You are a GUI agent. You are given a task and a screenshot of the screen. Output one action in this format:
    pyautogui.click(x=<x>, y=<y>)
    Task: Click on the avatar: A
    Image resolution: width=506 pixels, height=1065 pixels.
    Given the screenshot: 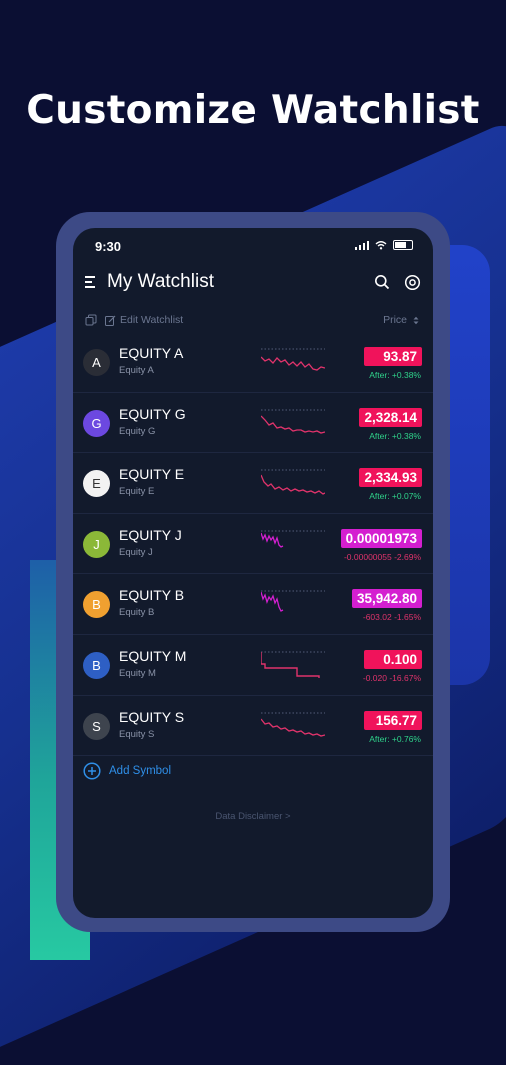 What is the action you would take?
    pyautogui.click(x=96, y=362)
    